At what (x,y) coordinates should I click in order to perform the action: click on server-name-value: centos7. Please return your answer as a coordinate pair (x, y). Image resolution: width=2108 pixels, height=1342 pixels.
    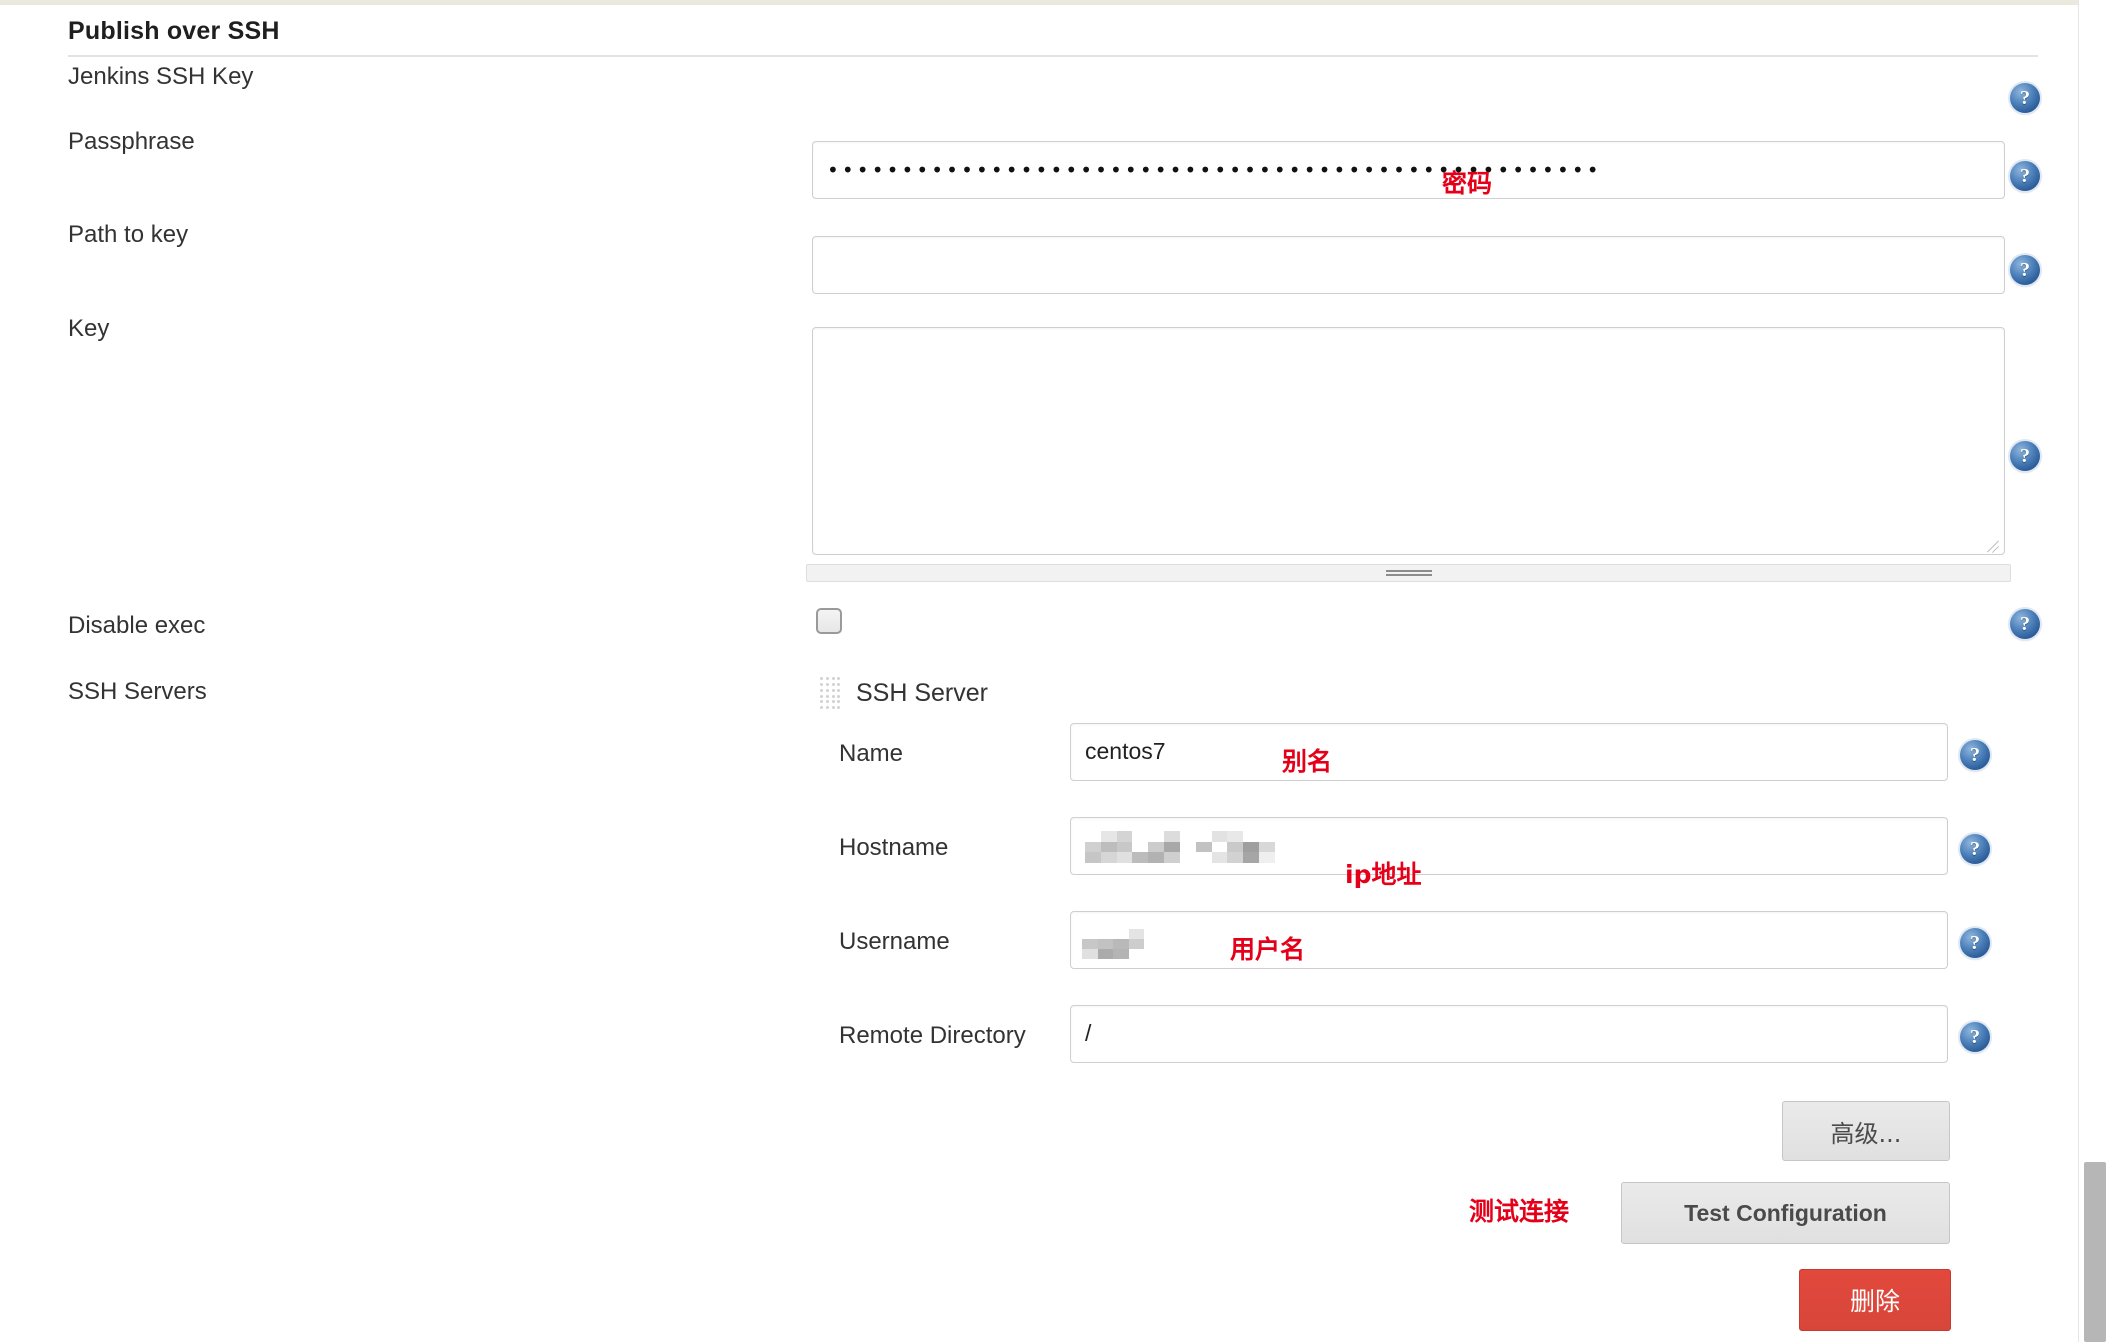
    Looking at the image, I should click on (1125, 751).